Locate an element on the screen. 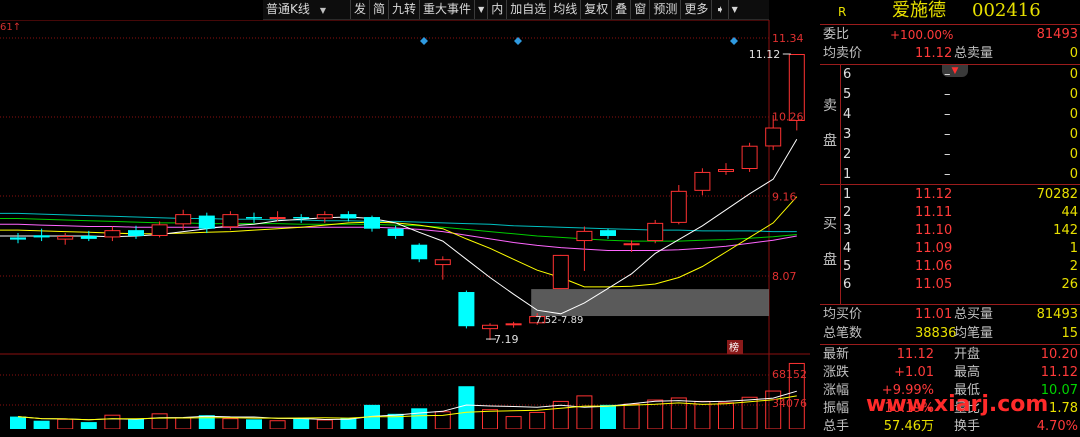  toolbar-button-jiuzhuan: 九转 is located at coordinates (405, 9).